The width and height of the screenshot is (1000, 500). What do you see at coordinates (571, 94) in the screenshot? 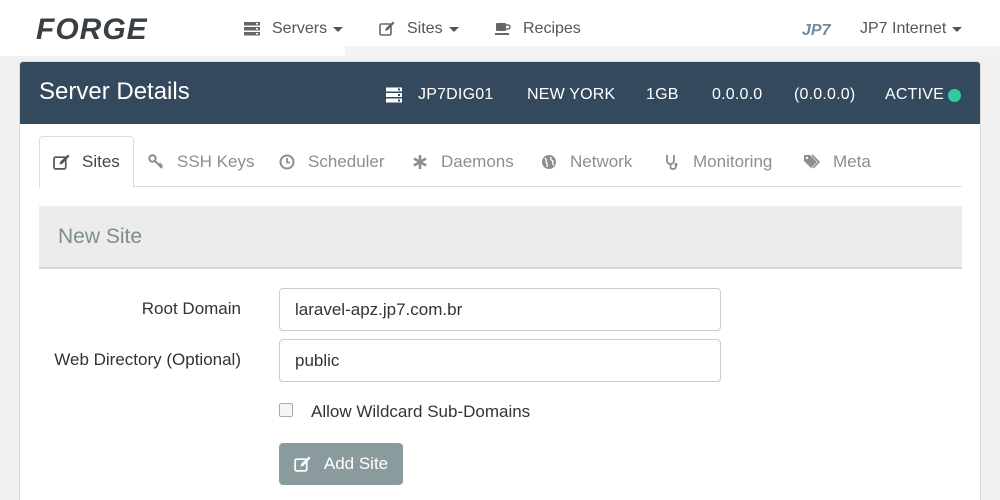
I see `server-location: NEW YORK` at bounding box center [571, 94].